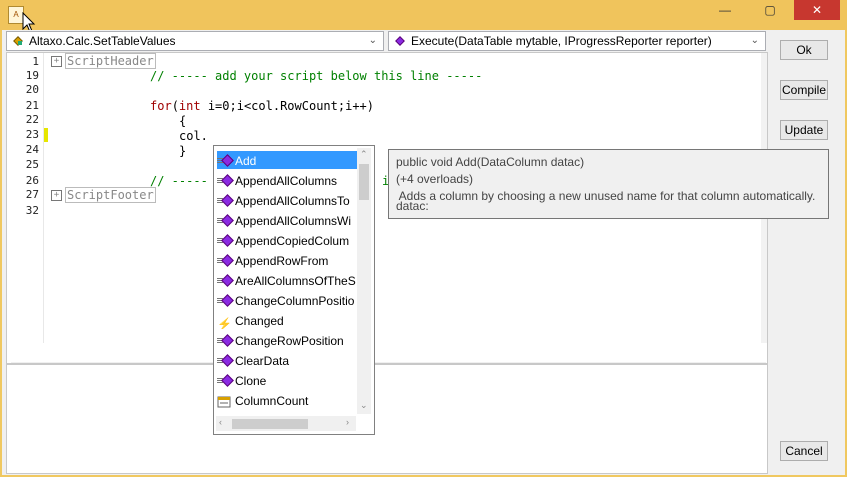 The image size is (847, 477). Describe the element at coordinates (220, 422) in the screenshot. I see `scroll-left-icon: ‹` at that location.